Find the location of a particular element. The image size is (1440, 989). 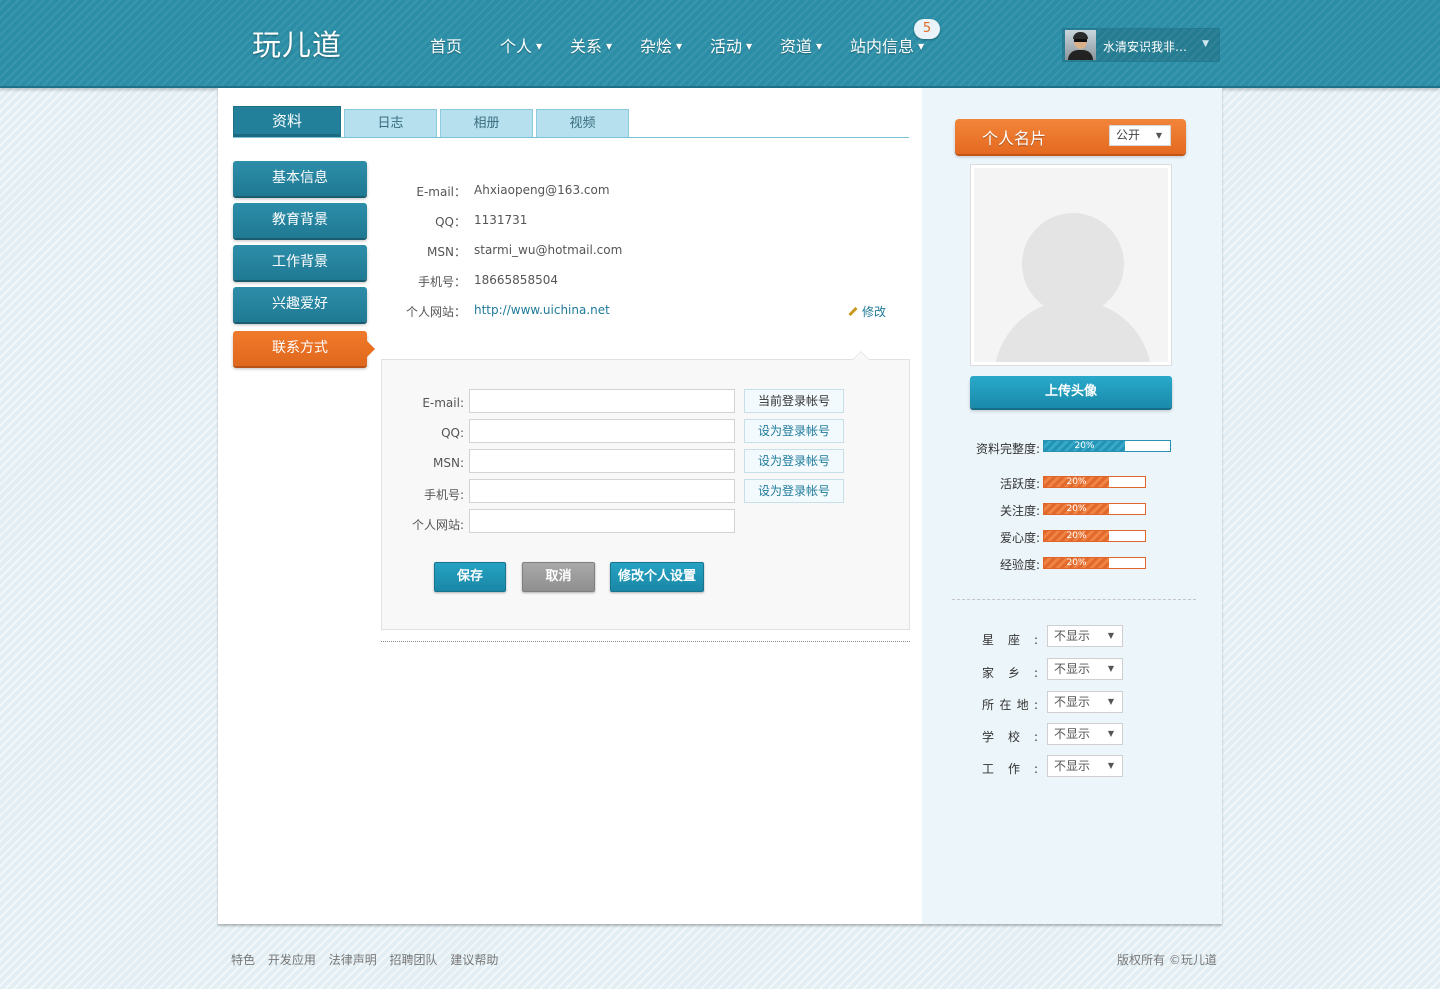

school-label: 学校: is located at coordinates (1010, 737).